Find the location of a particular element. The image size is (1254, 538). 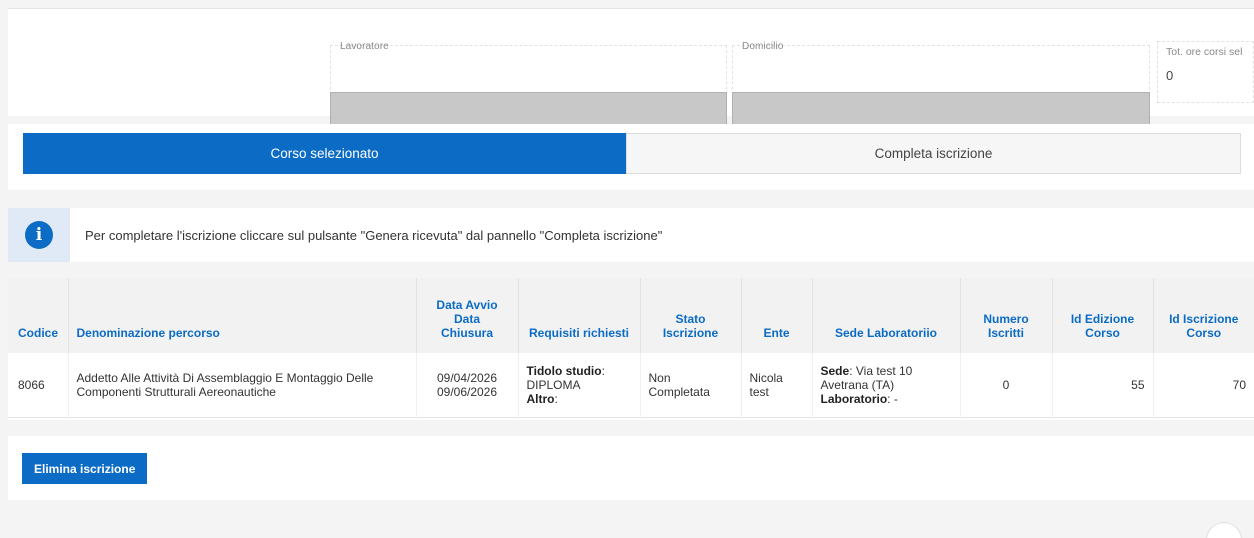

tot-ore-field: Tot. ore corsi sel 0 is located at coordinates (1205, 72).